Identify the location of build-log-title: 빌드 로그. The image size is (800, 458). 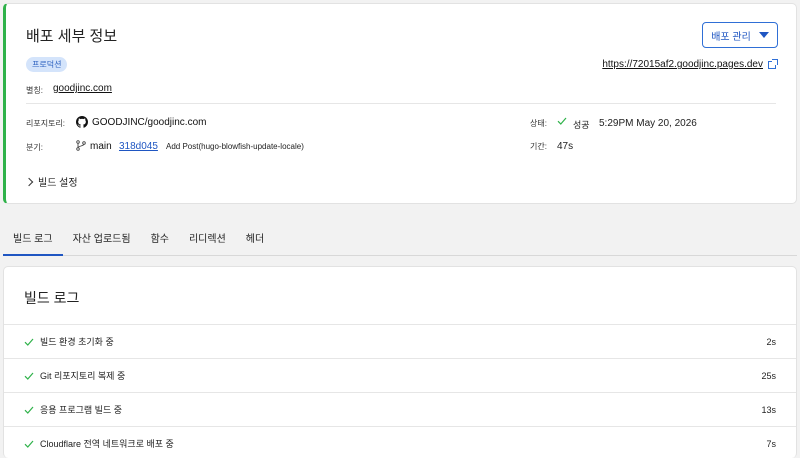
(52, 298).